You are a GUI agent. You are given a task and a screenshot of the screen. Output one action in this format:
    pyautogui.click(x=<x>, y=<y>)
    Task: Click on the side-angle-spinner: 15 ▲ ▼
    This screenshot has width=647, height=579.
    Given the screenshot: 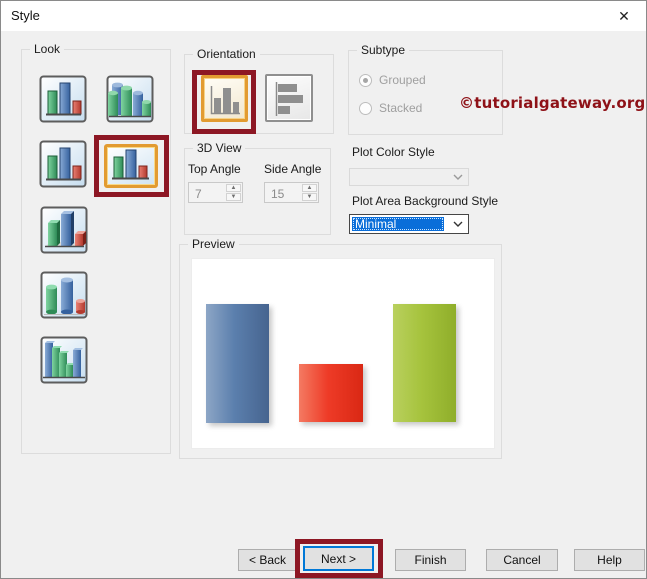 What is the action you would take?
    pyautogui.click(x=291, y=192)
    